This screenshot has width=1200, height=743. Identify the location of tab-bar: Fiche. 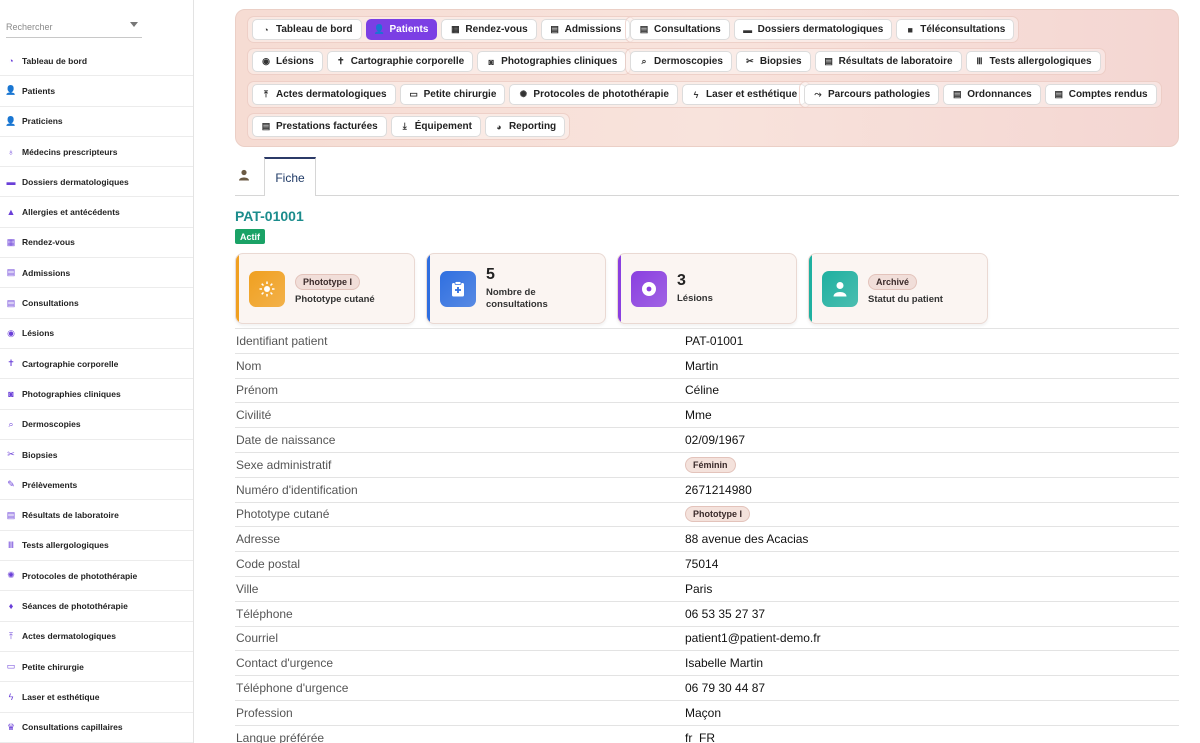
(707, 176).